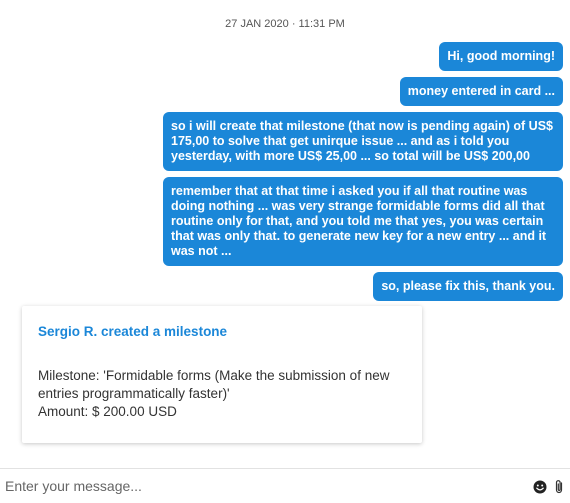 Image resolution: width=570 pixels, height=503 pixels. What do you see at coordinates (501, 56) in the screenshot?
I see `message-bubble: Hi, good morning!` at bounding box center [501, 56].